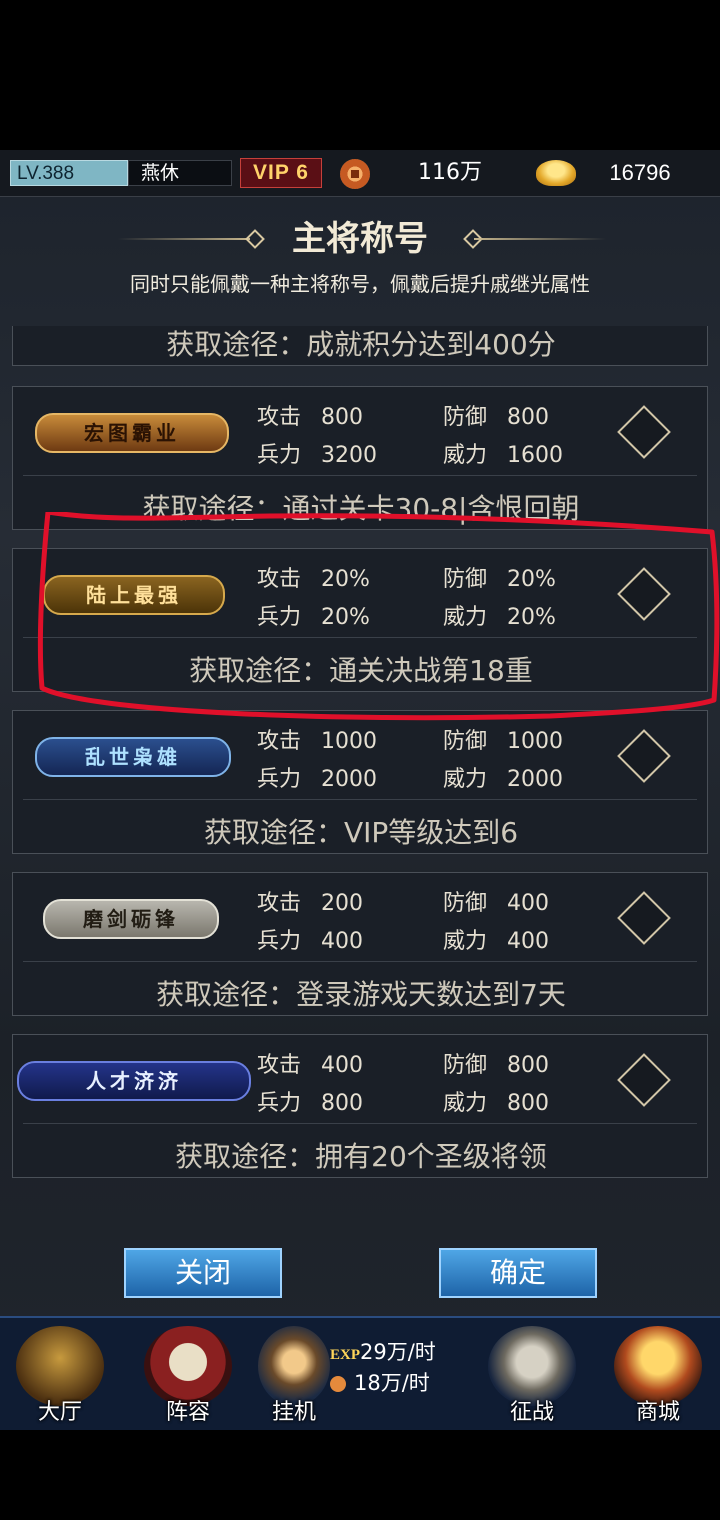  I want to click on coin-rate: 18万/时, so click(392, 1383).